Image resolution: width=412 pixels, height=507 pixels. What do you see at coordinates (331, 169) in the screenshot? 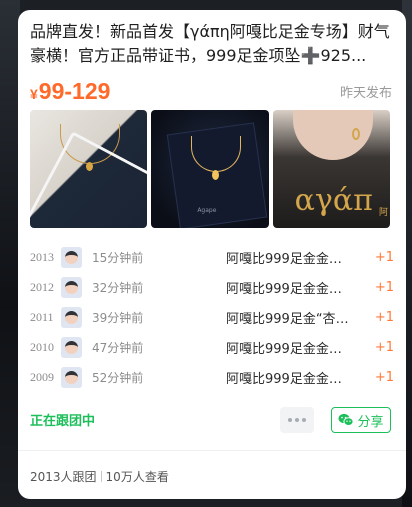
I see `product-image-3: αγάπ 阿` at bounding box center [331, 169].